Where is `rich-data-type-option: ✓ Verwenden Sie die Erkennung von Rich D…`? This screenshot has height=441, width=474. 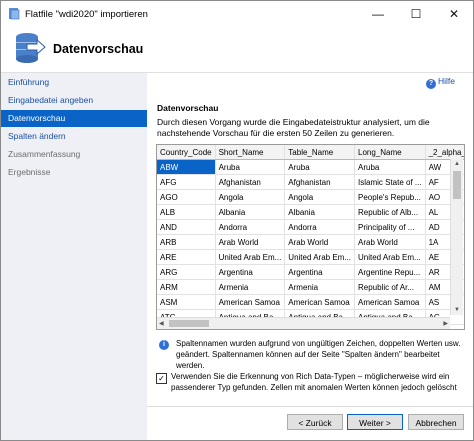
rich-data-type-option: ✓ Verwenden Sie die Erkennung von Rich D… is located at coordinates (309, 383).